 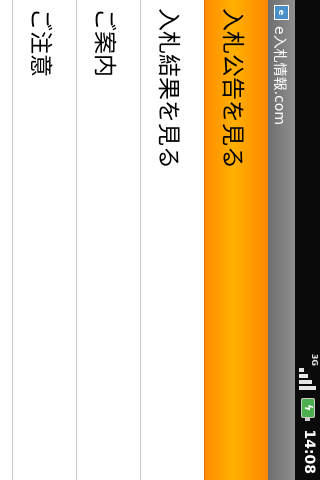 What do you see at coordinates (279, 75) in the screenshot?
I see `app-title: e入札情報.com` at bounding box center [279, 75].